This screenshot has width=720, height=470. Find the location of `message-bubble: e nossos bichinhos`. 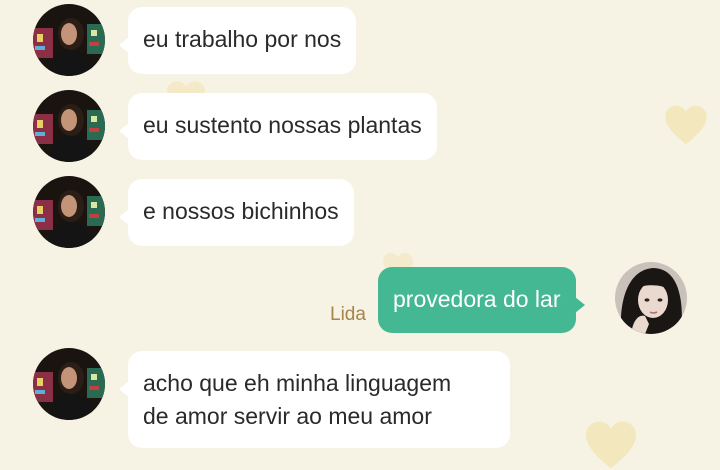

message-bubble: e nossos bichinhos is located at coordinates (236, 212).